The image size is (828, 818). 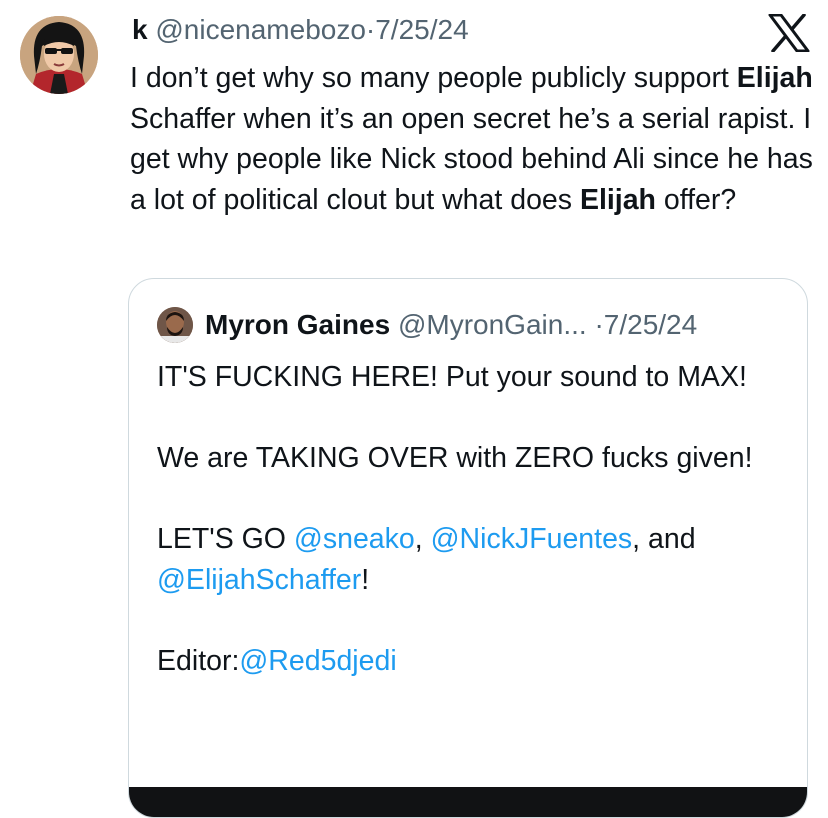 I want to click on author-avatar, so click(x=59, y=55).